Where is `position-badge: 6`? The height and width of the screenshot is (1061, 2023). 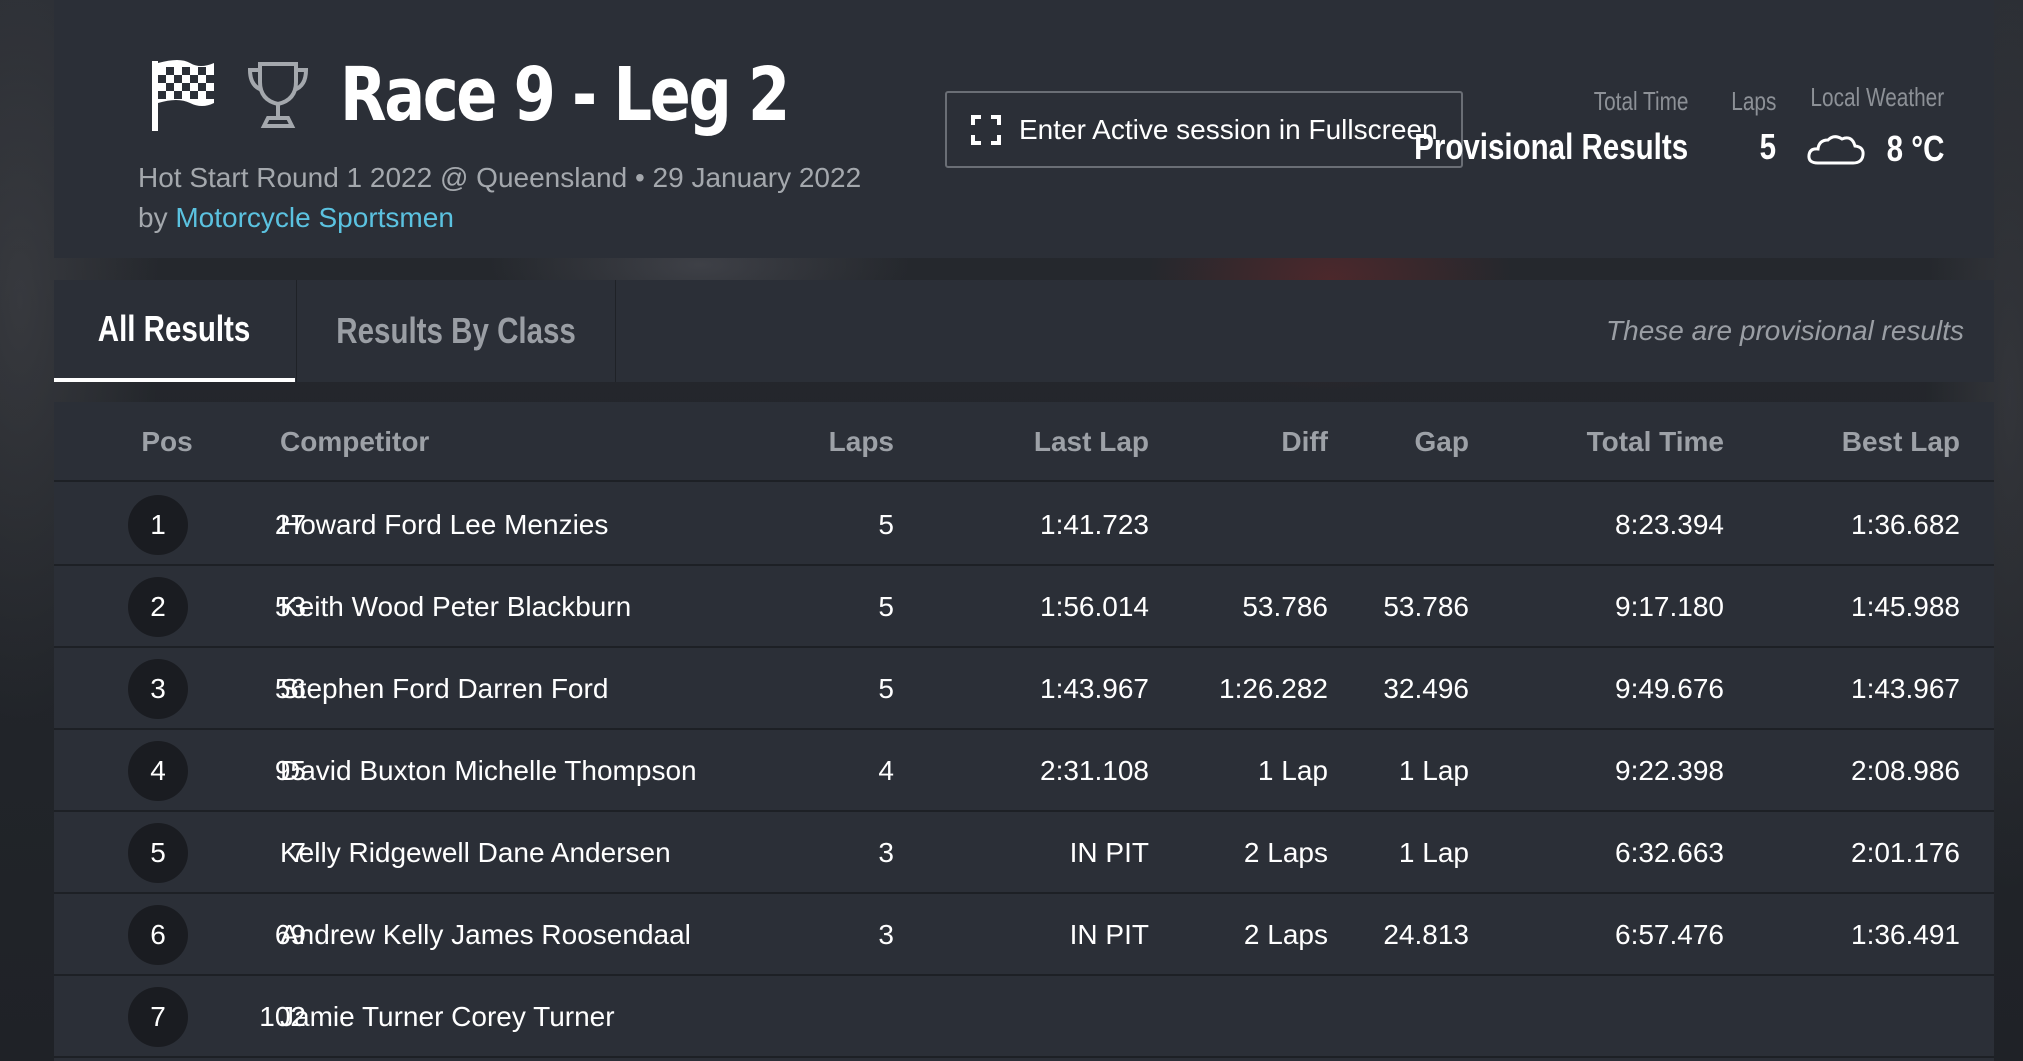 position-badge: 6 is located at coordinates (158, 935).